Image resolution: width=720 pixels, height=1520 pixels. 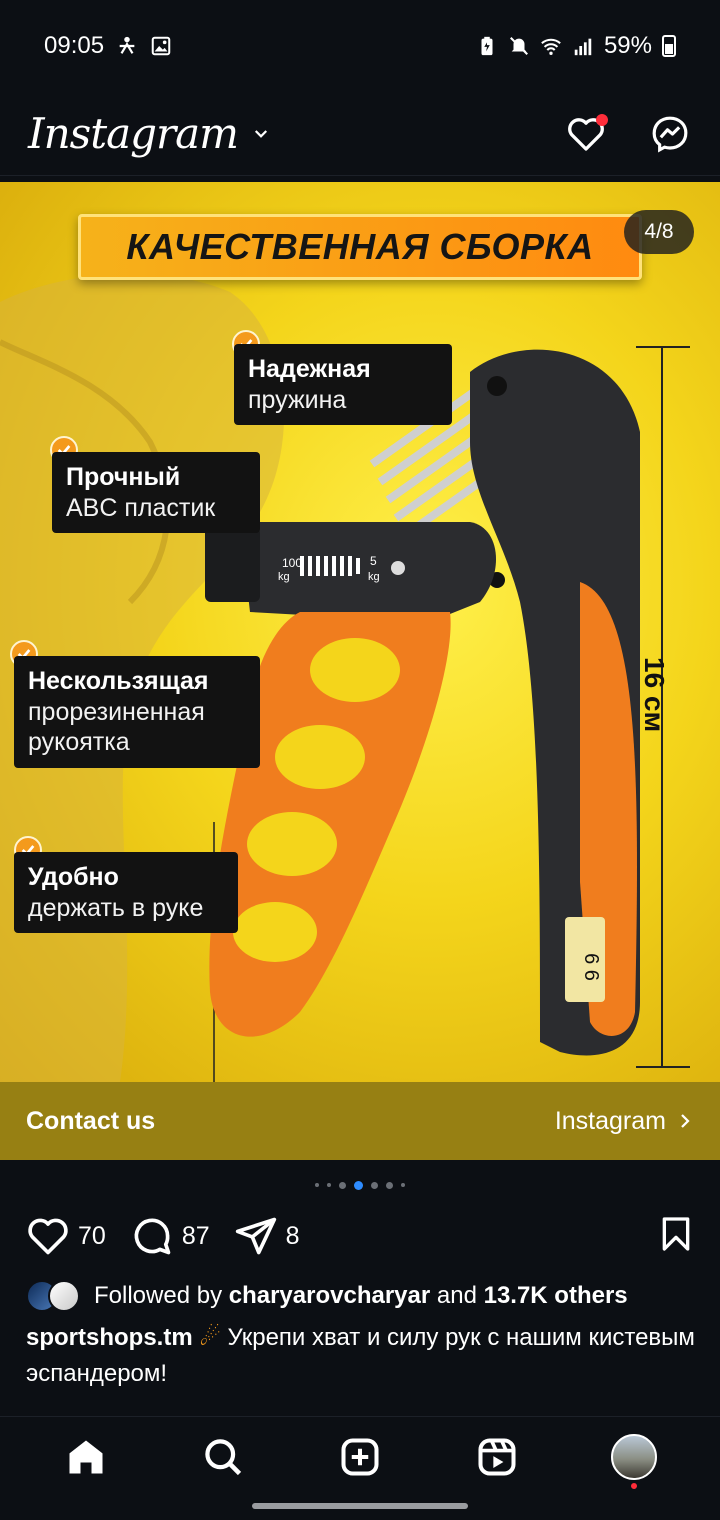 I want to click on save-button, so click(x=676, y=1236).